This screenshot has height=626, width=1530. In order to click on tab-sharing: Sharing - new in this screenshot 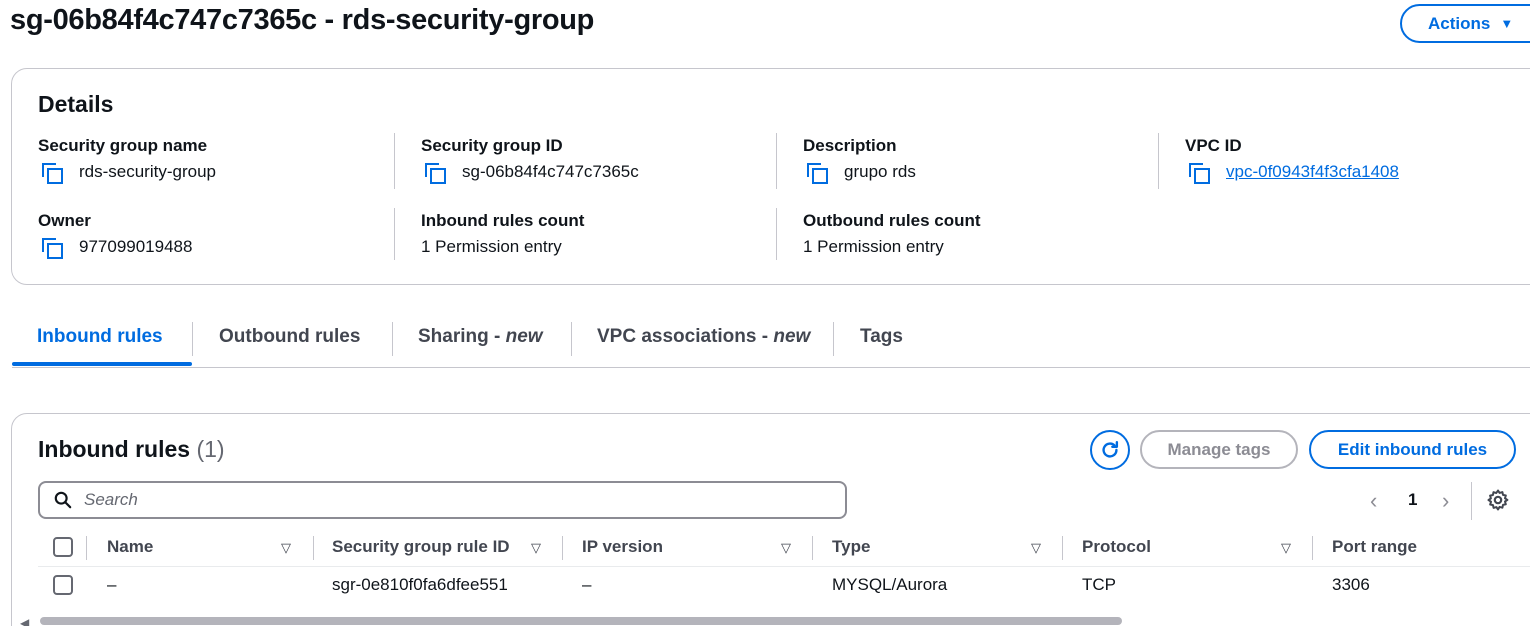, I will do `click(480, 337)`.